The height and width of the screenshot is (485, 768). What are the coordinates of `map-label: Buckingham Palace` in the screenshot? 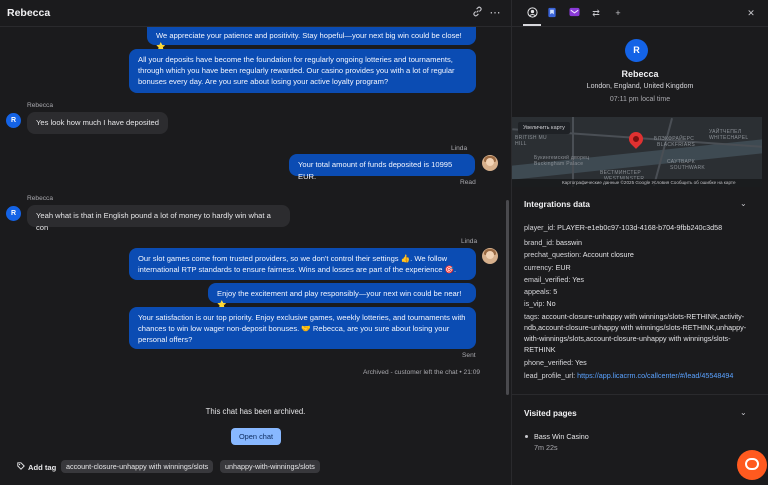 It's located at (559, 164).